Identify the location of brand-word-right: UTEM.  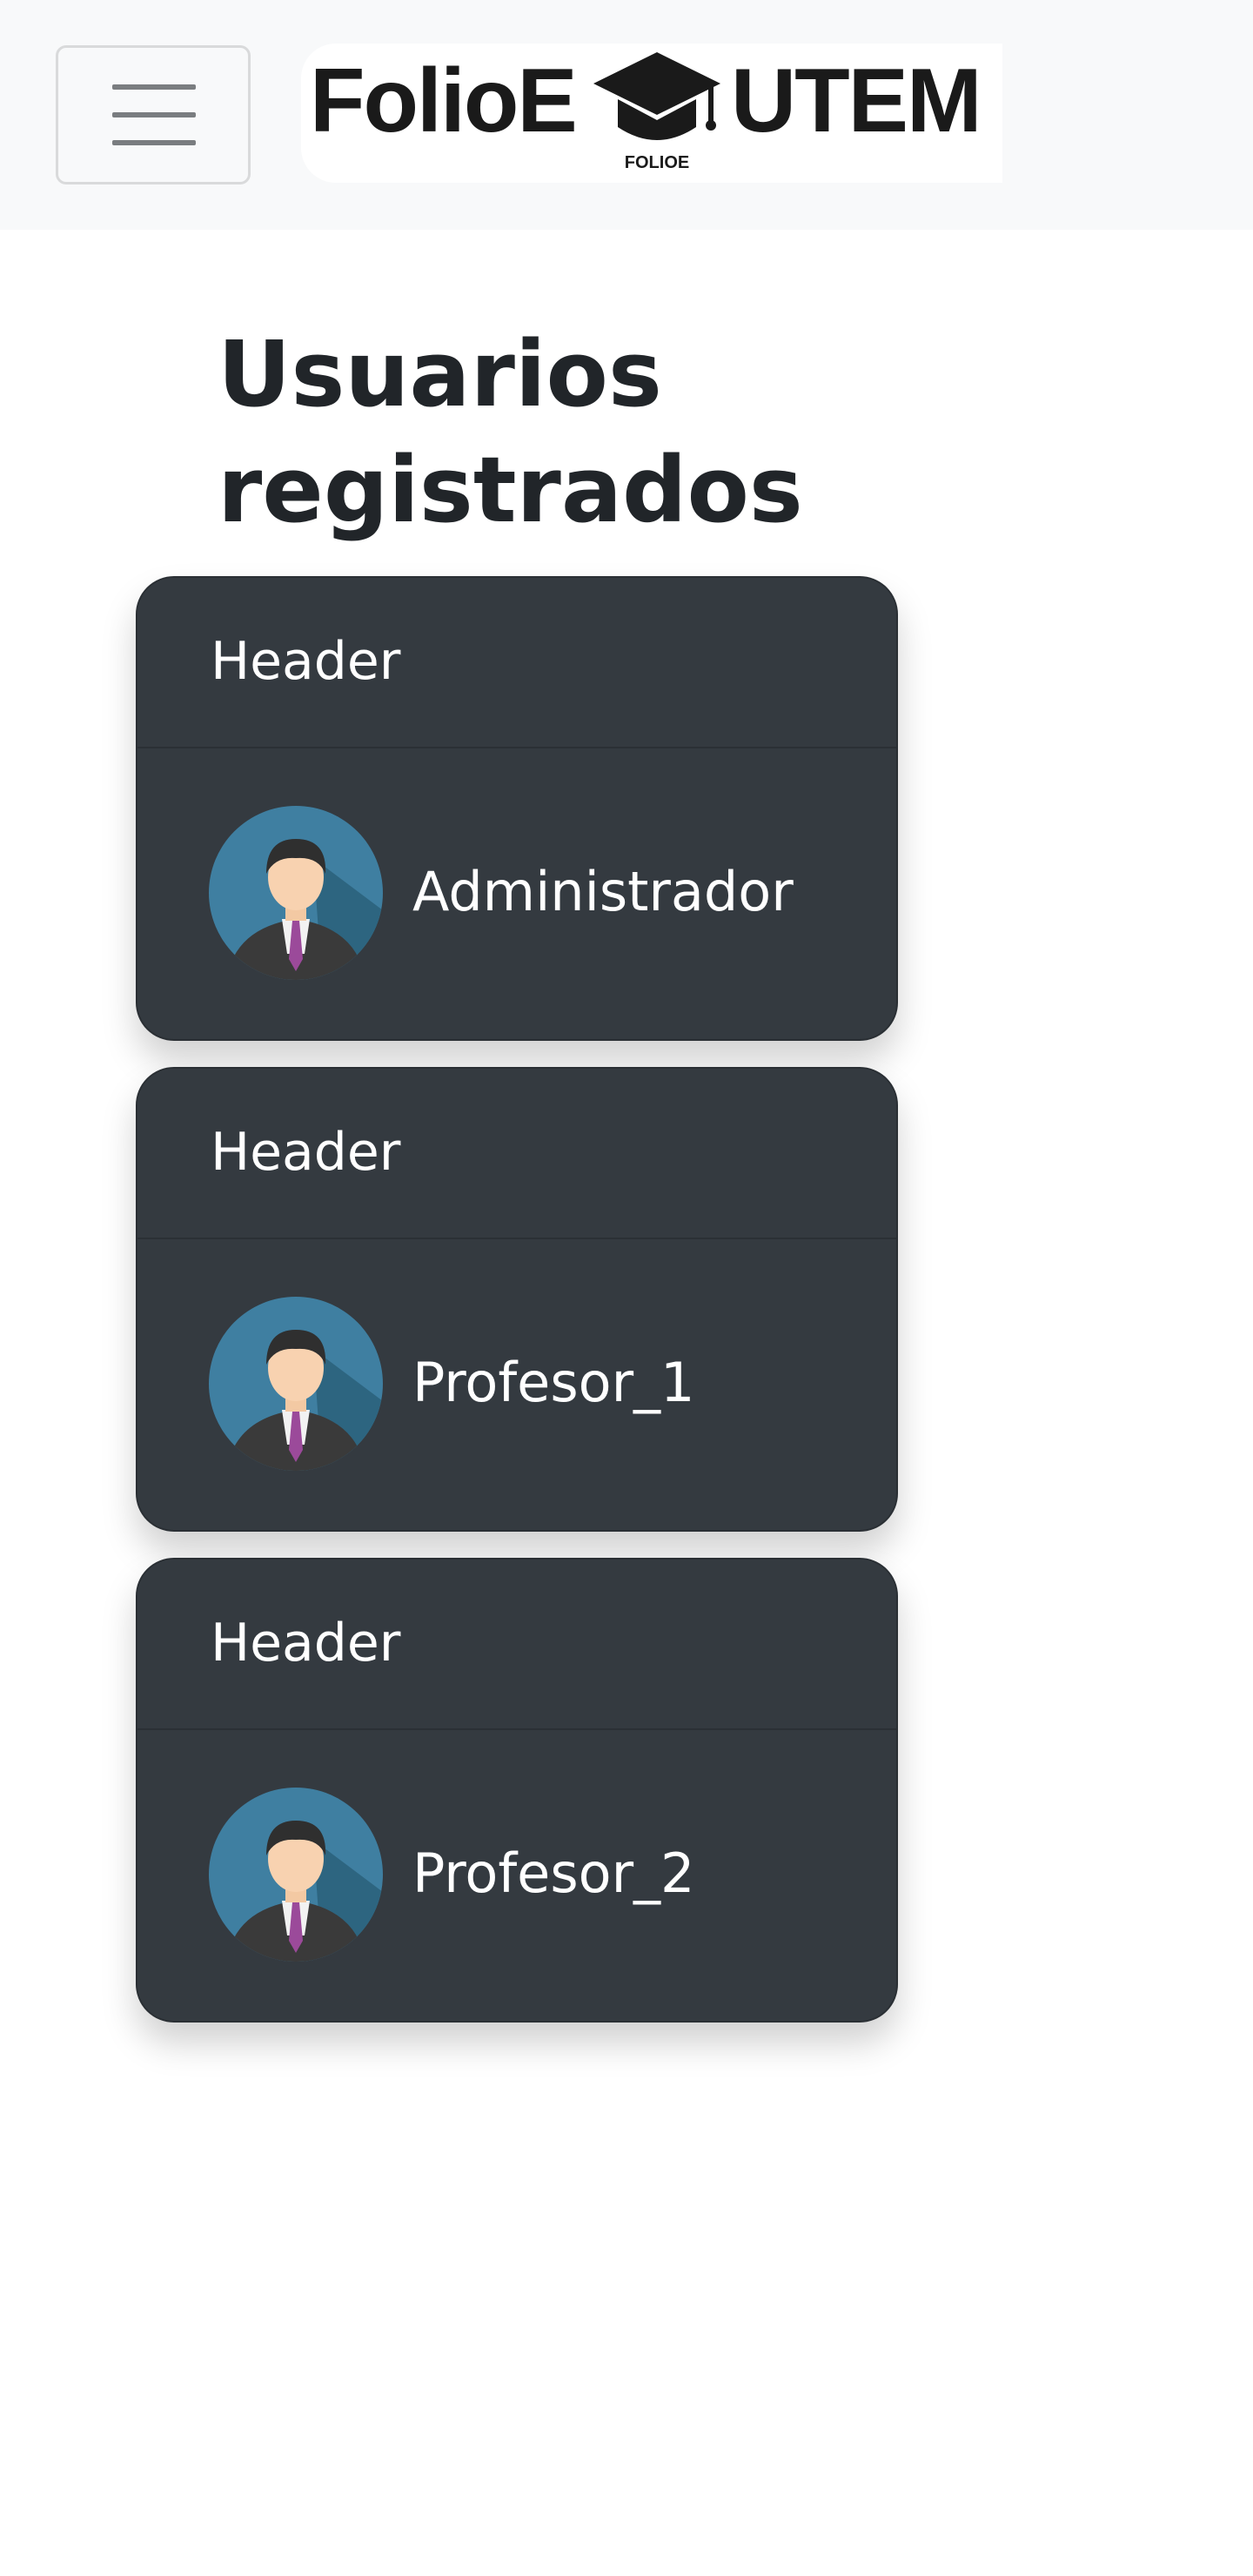
(856, 101).